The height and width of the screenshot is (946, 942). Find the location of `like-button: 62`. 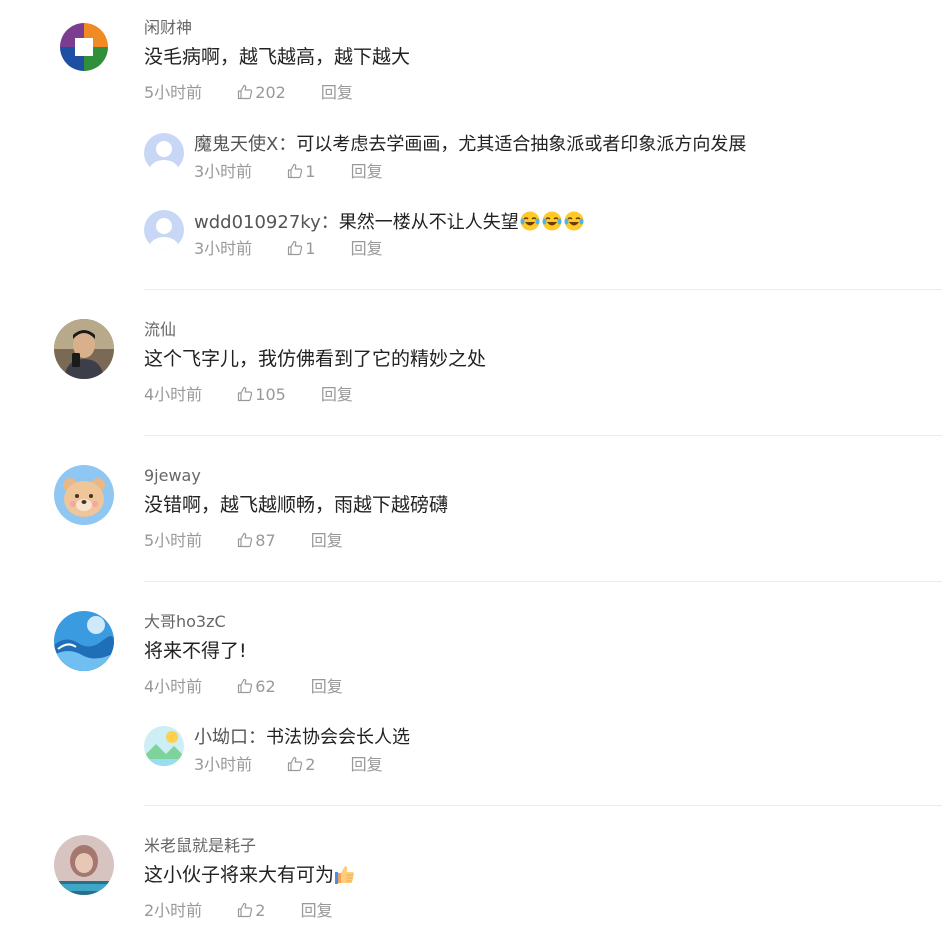

like-button: 62 is located at coordinates (256, 687).